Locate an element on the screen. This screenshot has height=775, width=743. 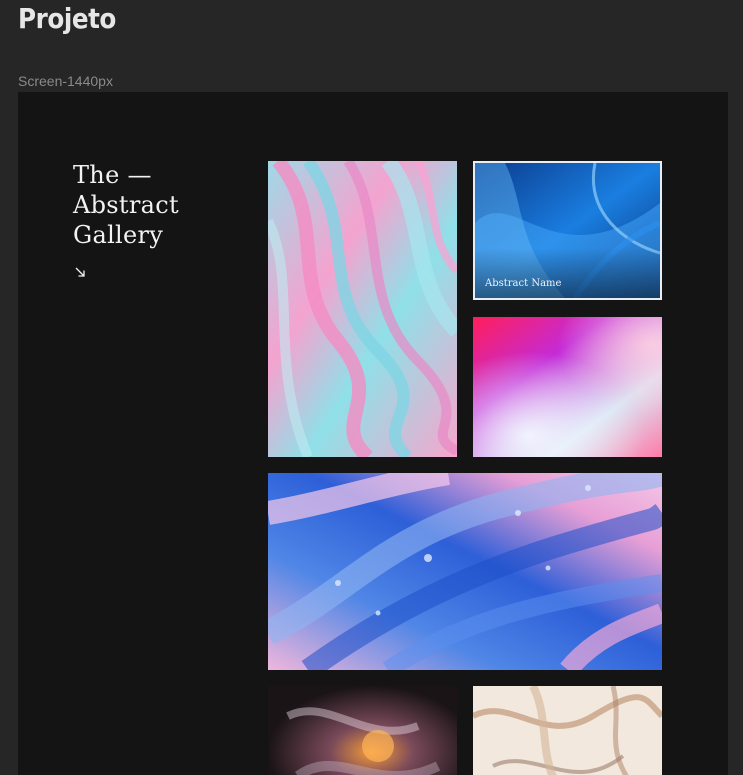
tile-caption: Abstract Name is located at coordinates (523, 283).